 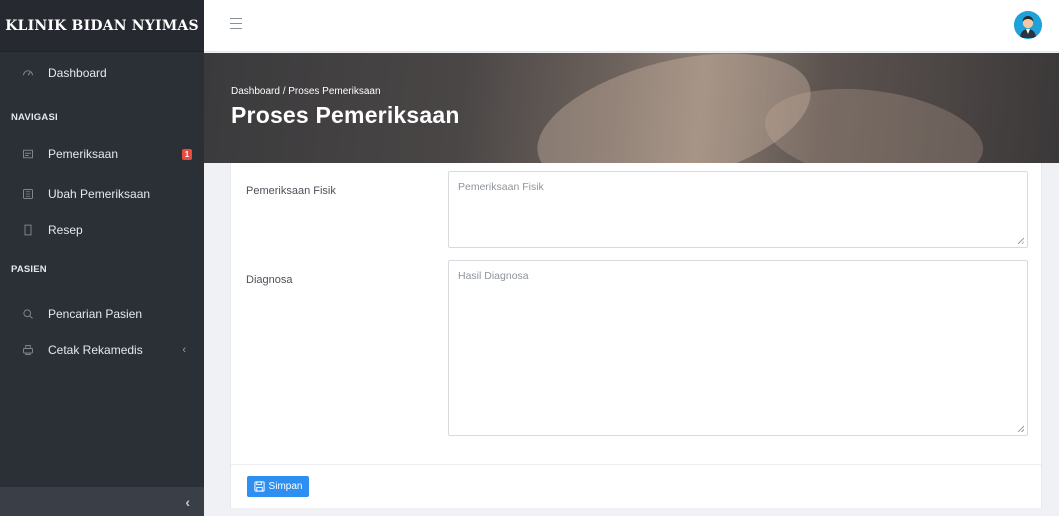 What do you see at coordinates (28, 154) in the screenshot?
I see `clipboard-icon` at bounding box center [28, 154].